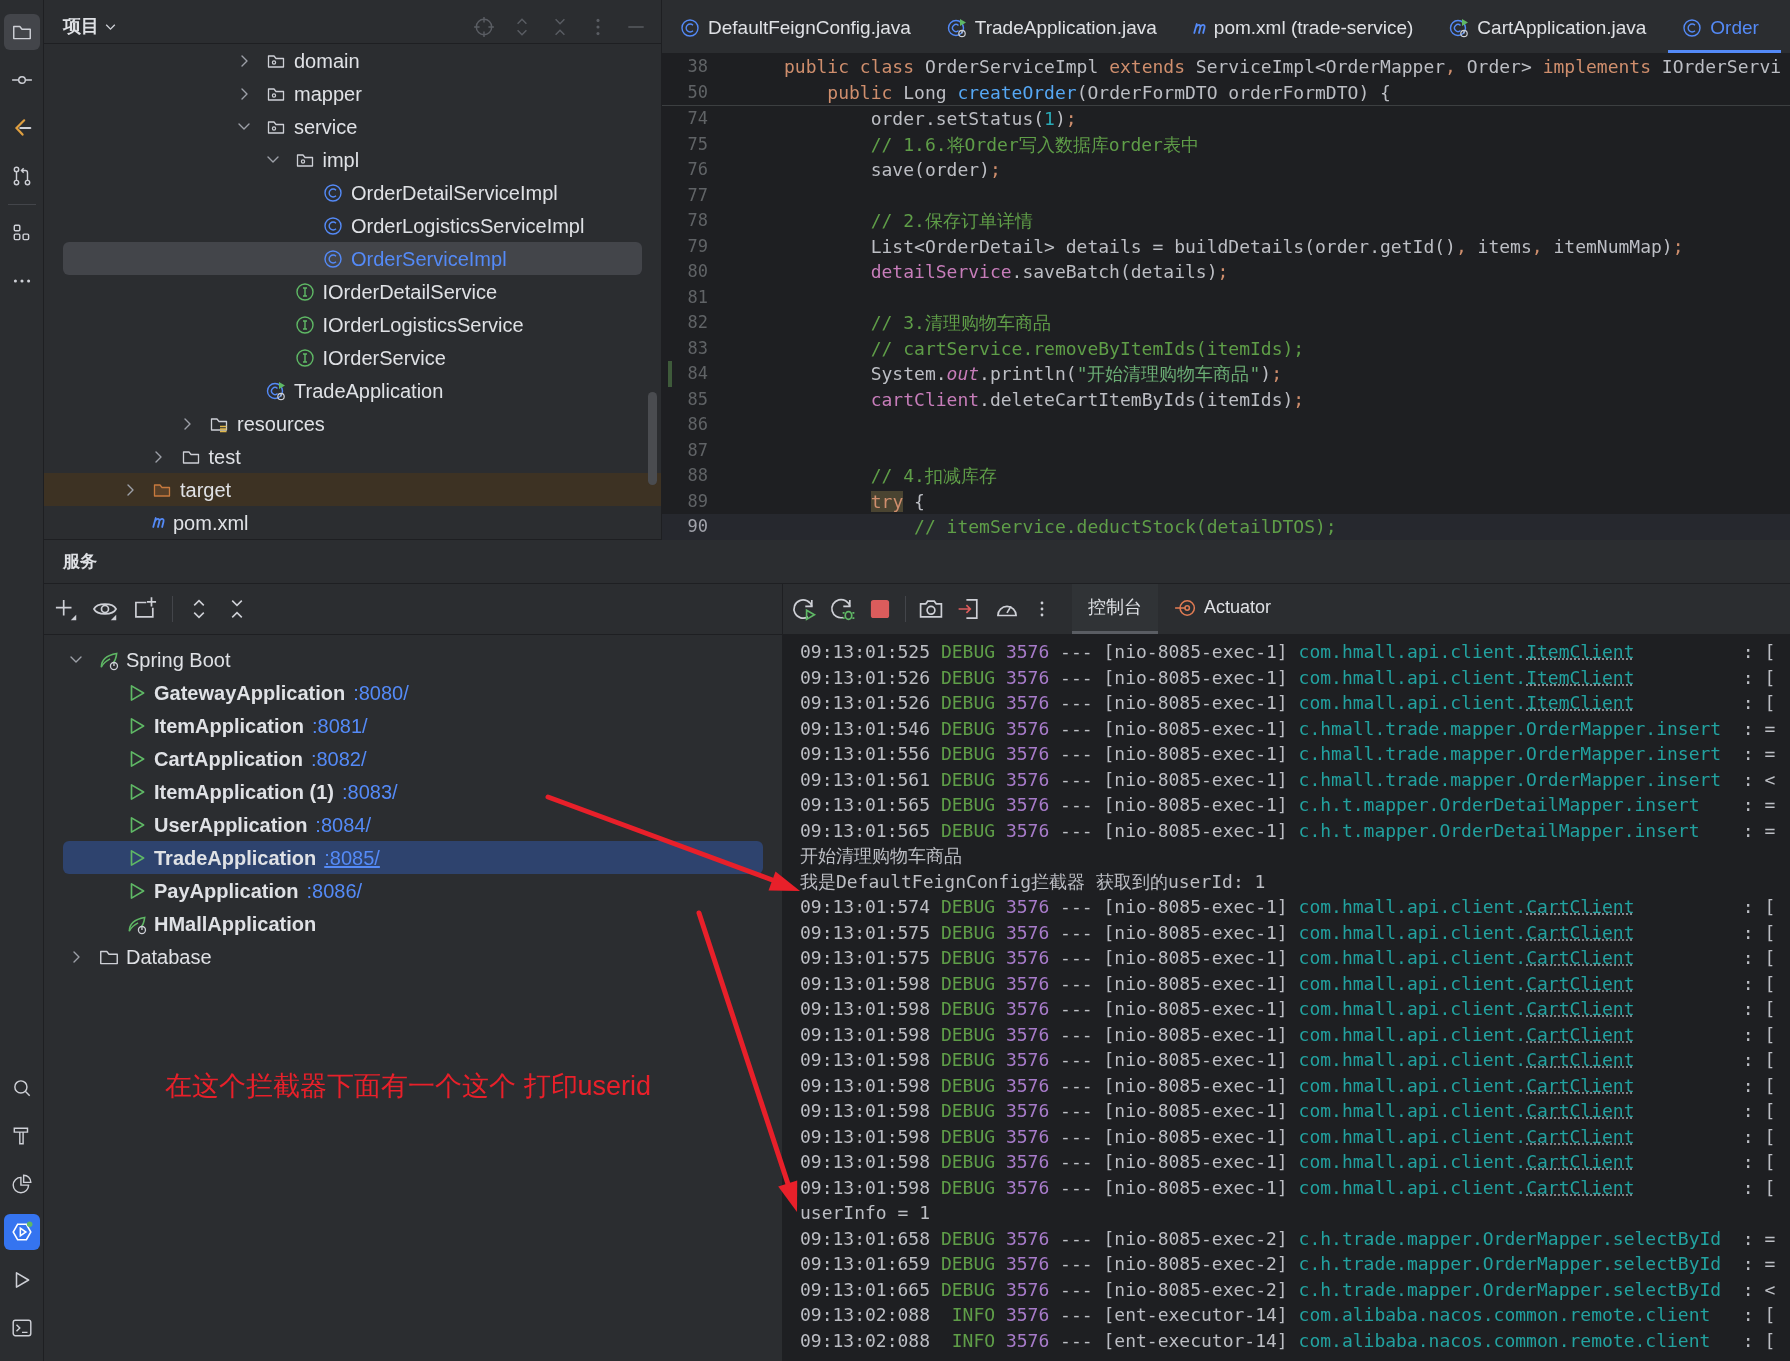  I want to click on console-tab: Actuator, so click(1223, 609).